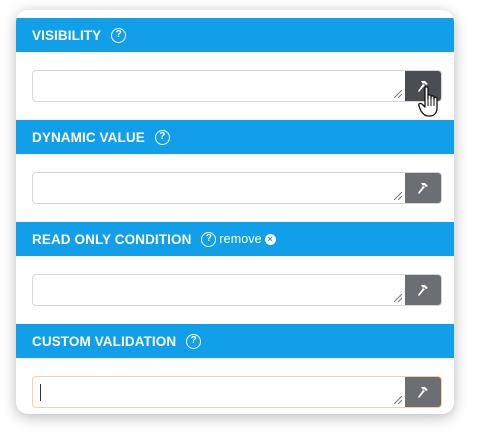 The image size is (477, 437). What do you see at coordinates (104, 341) in the screenshot?
I see `section-title: CUSTOM VALIDATION` at bounding box center [104, 341].